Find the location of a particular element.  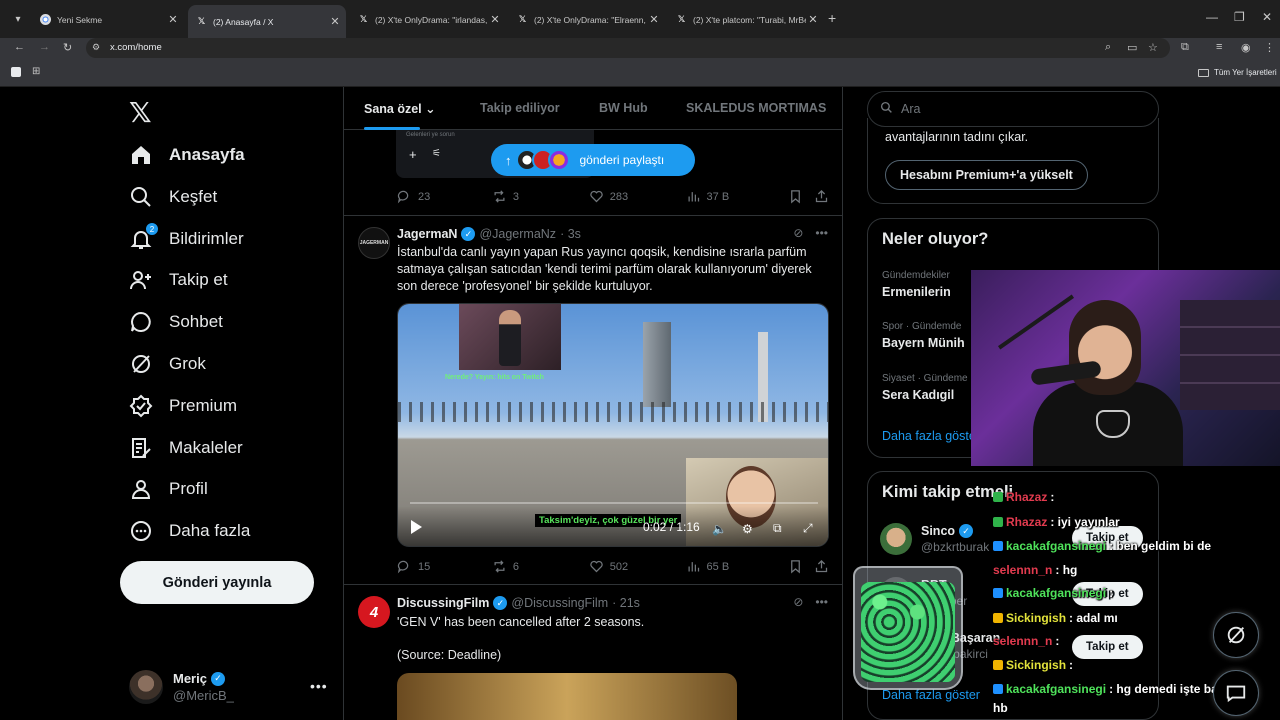

extensions-icon: ⧉ is located at coordinates (1185, 47).